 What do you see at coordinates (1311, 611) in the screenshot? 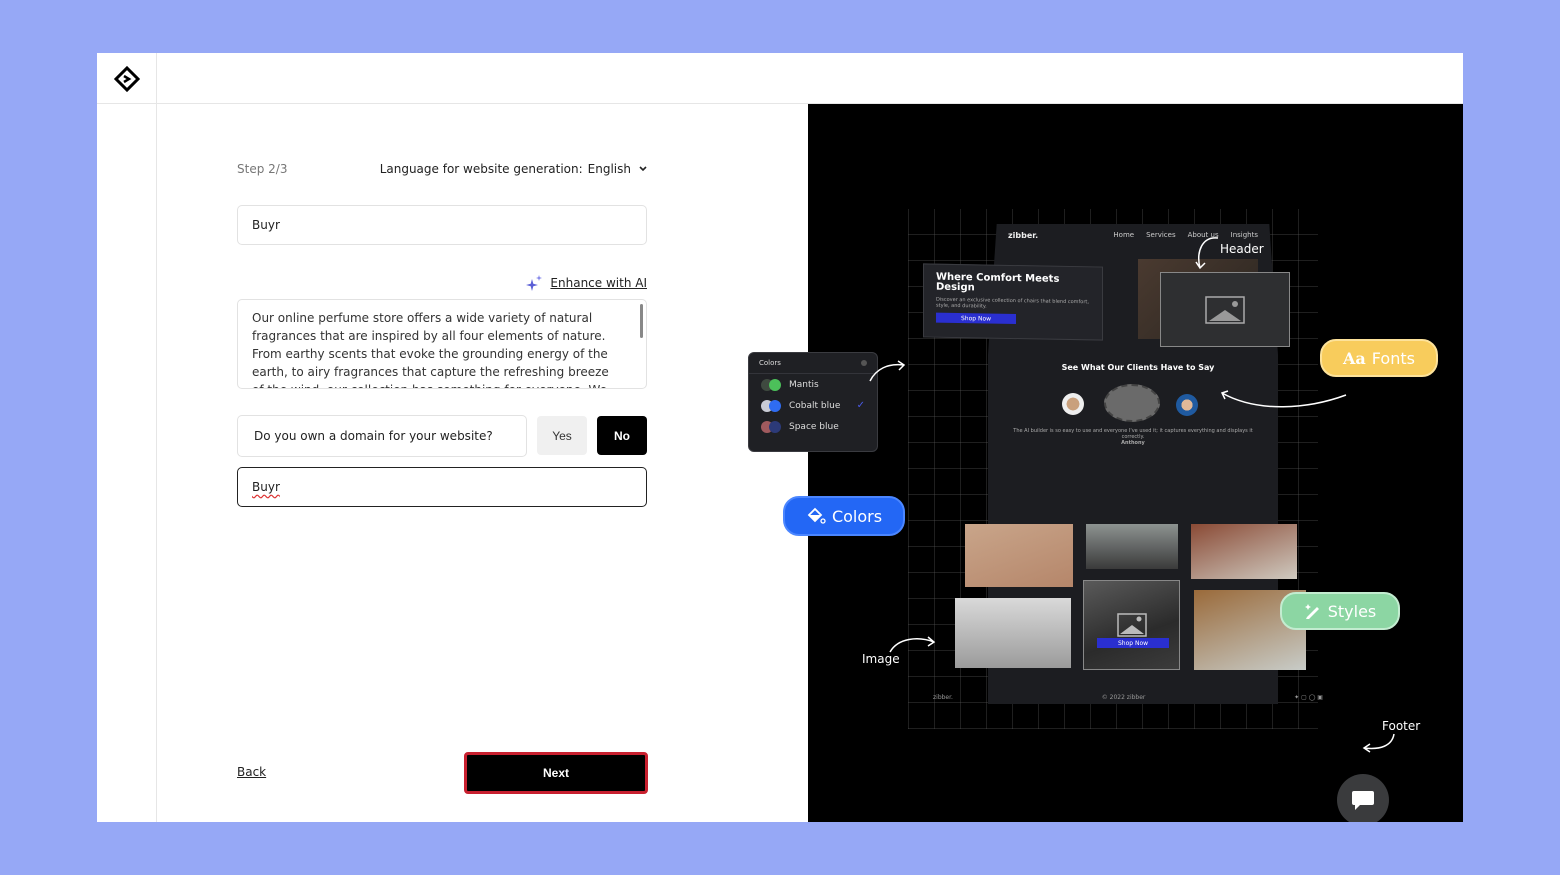
I see `magic-pencil-icon` at bounding box center [1311, 611].